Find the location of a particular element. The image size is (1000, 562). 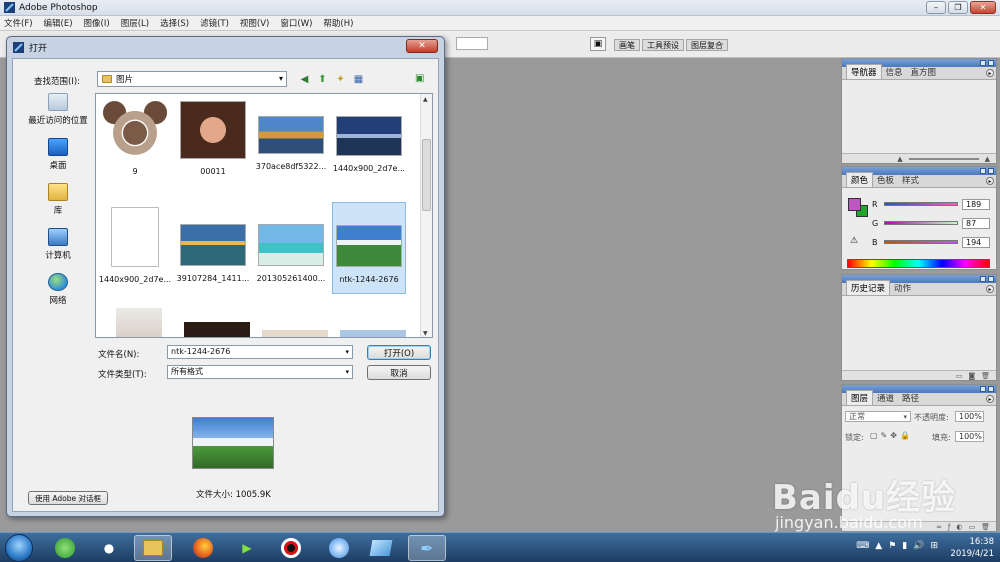

tab-swatches: 色板 is located at coordinates (885, 180).